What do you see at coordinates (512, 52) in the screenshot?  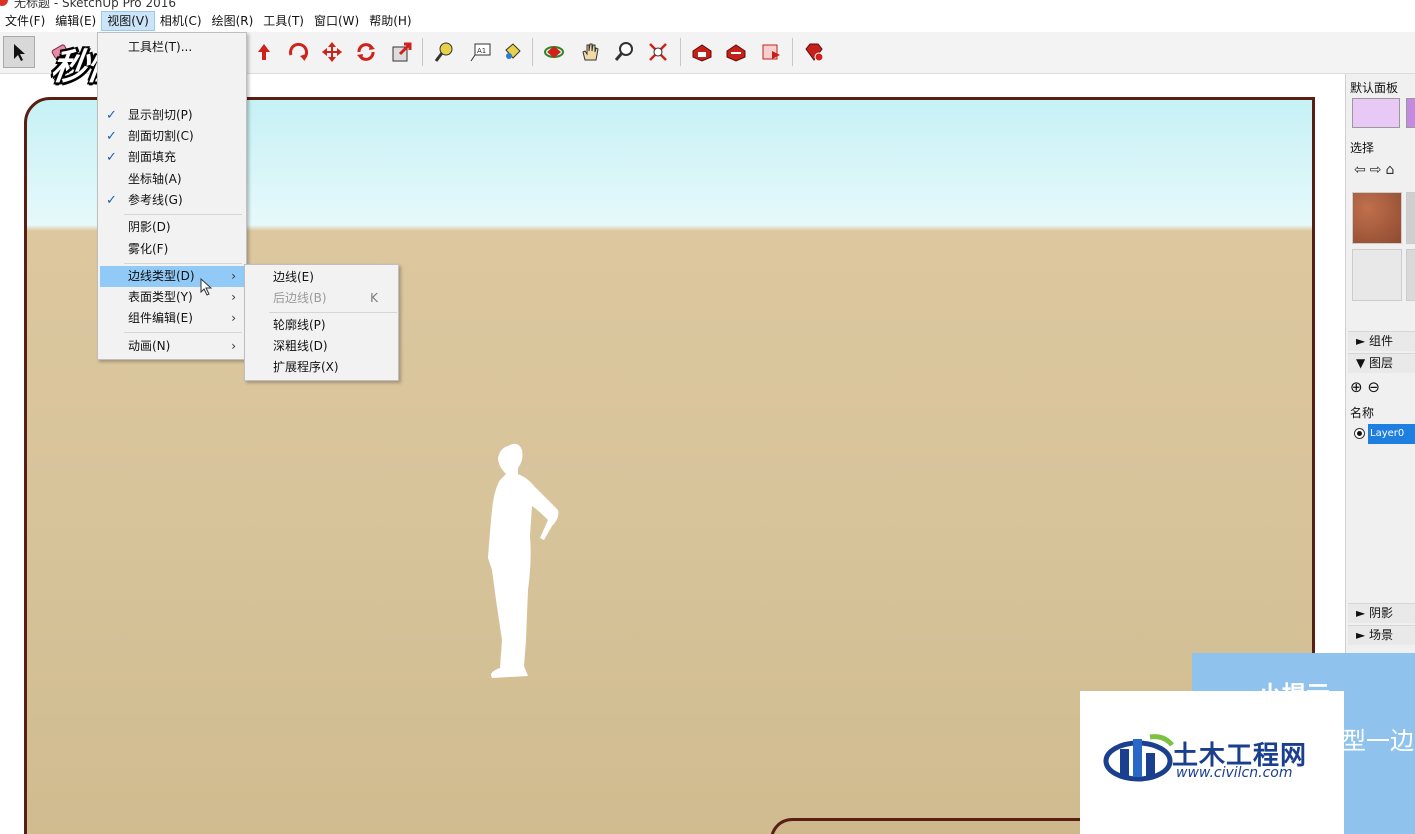 I see `paint-bucket-icon` at bounding box center [512, 52].